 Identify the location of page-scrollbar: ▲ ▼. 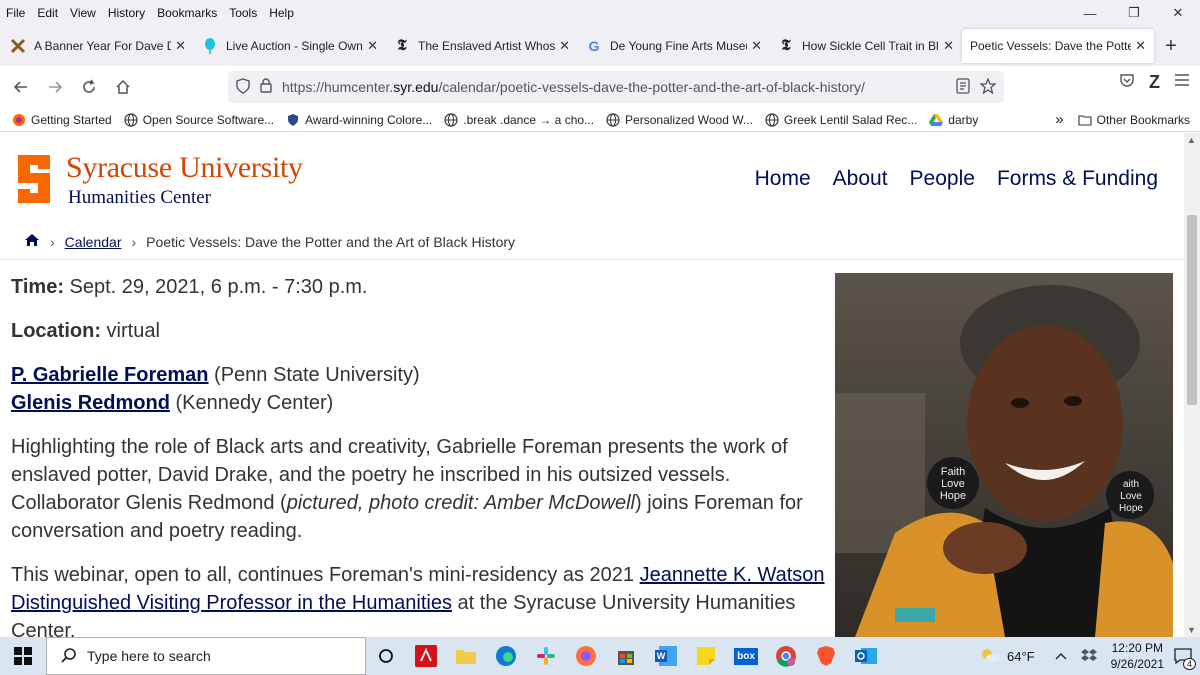
(1192, 385).